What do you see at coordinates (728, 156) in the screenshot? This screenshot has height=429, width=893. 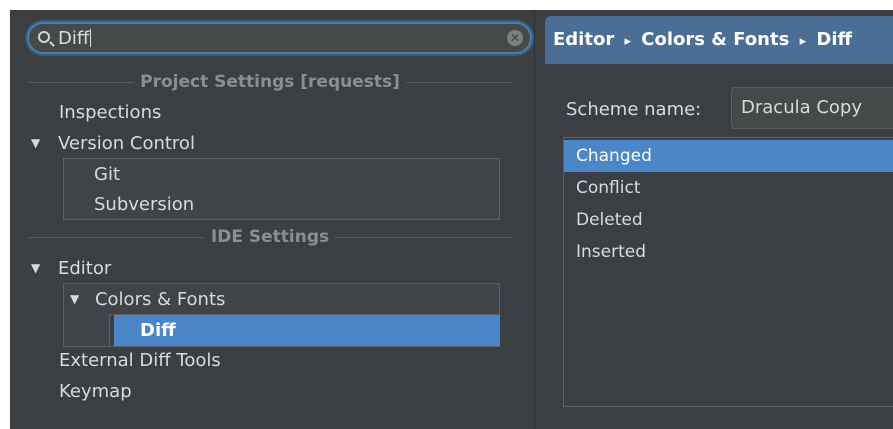 I see `list-item-changed: Changed` at bounding box center [728, 156].